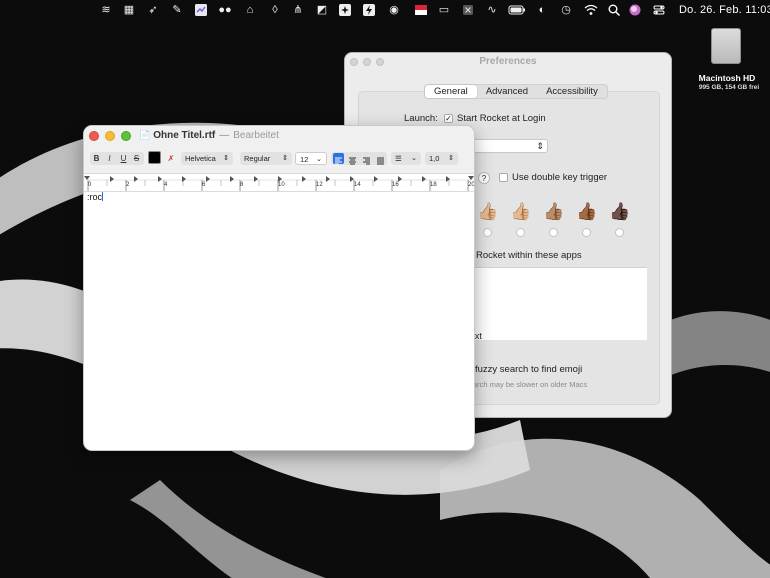  I want to click on lightning-icon, so click(369, 10).